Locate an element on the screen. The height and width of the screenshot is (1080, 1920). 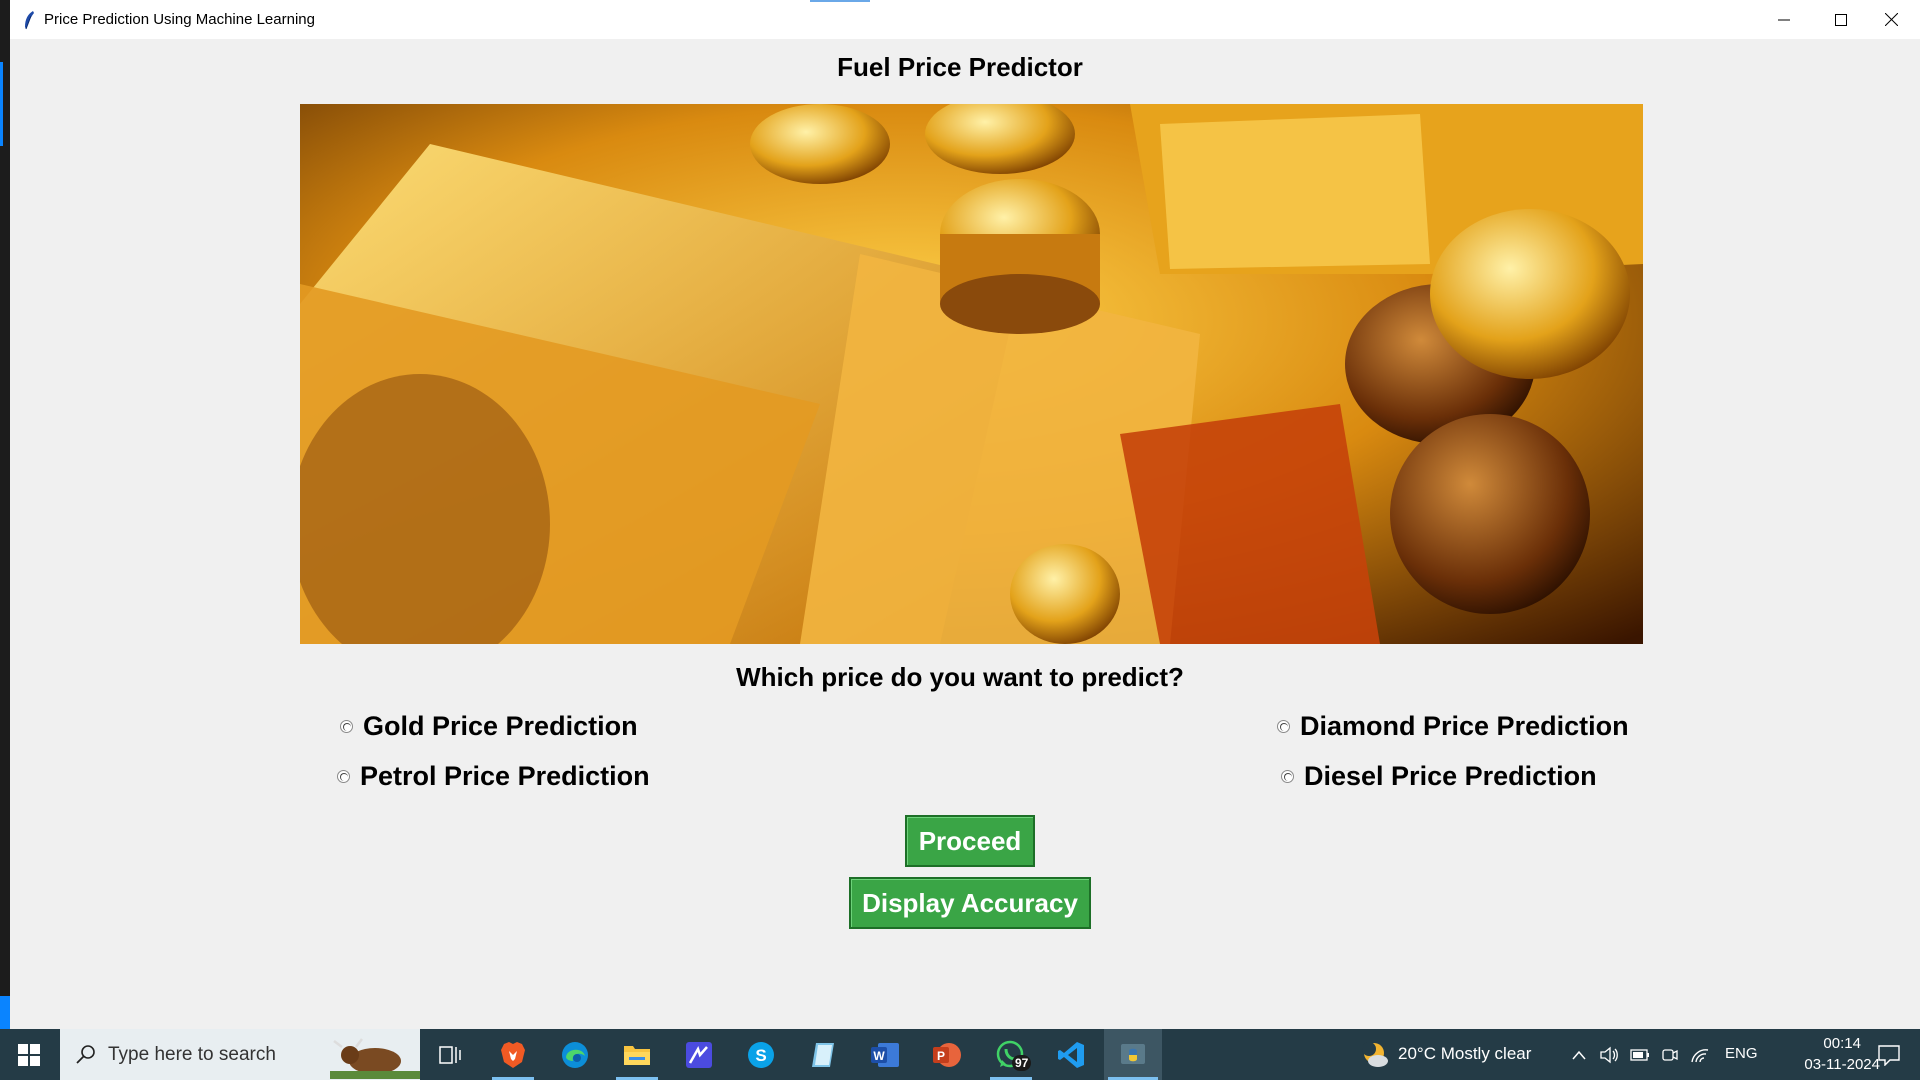
notifications-button is located at coordinates (1889, 1054).